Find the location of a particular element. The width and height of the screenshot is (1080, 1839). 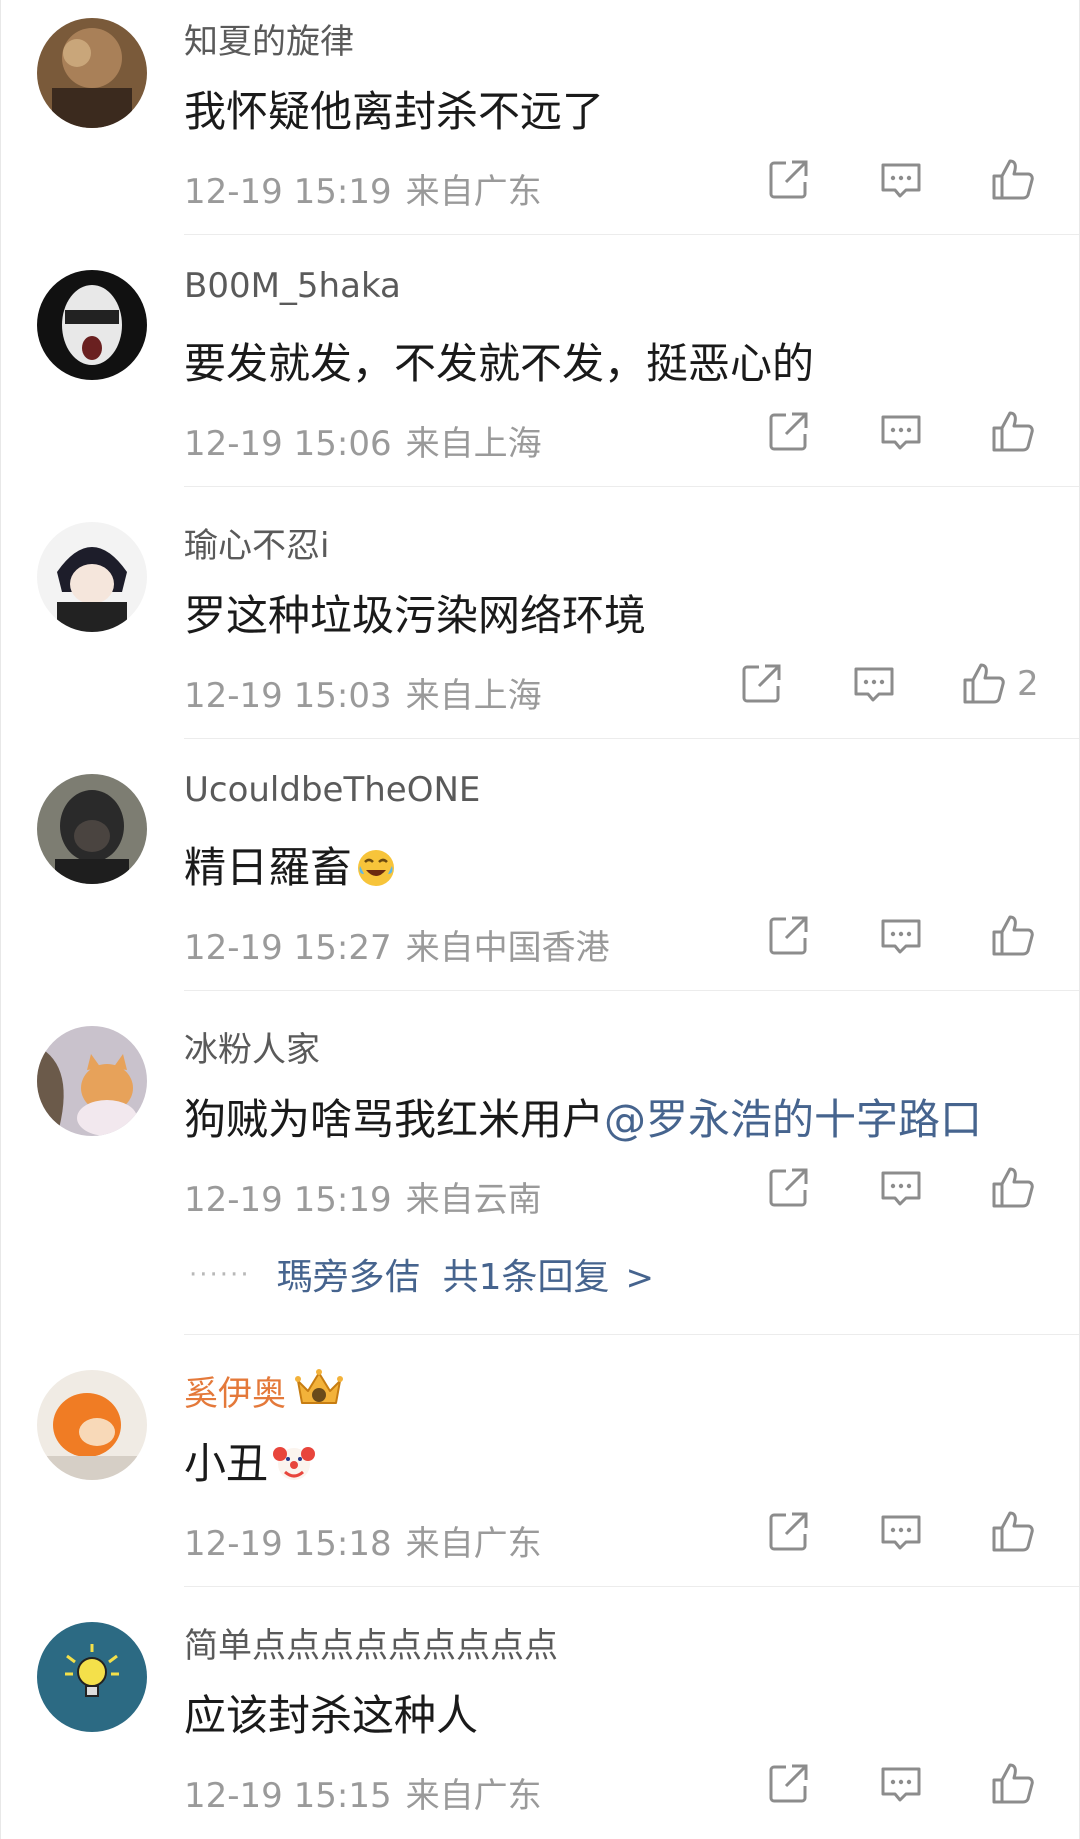

comment-meta: 12-19 15:27 来自中国香港 is located at coordinates (397, 944).